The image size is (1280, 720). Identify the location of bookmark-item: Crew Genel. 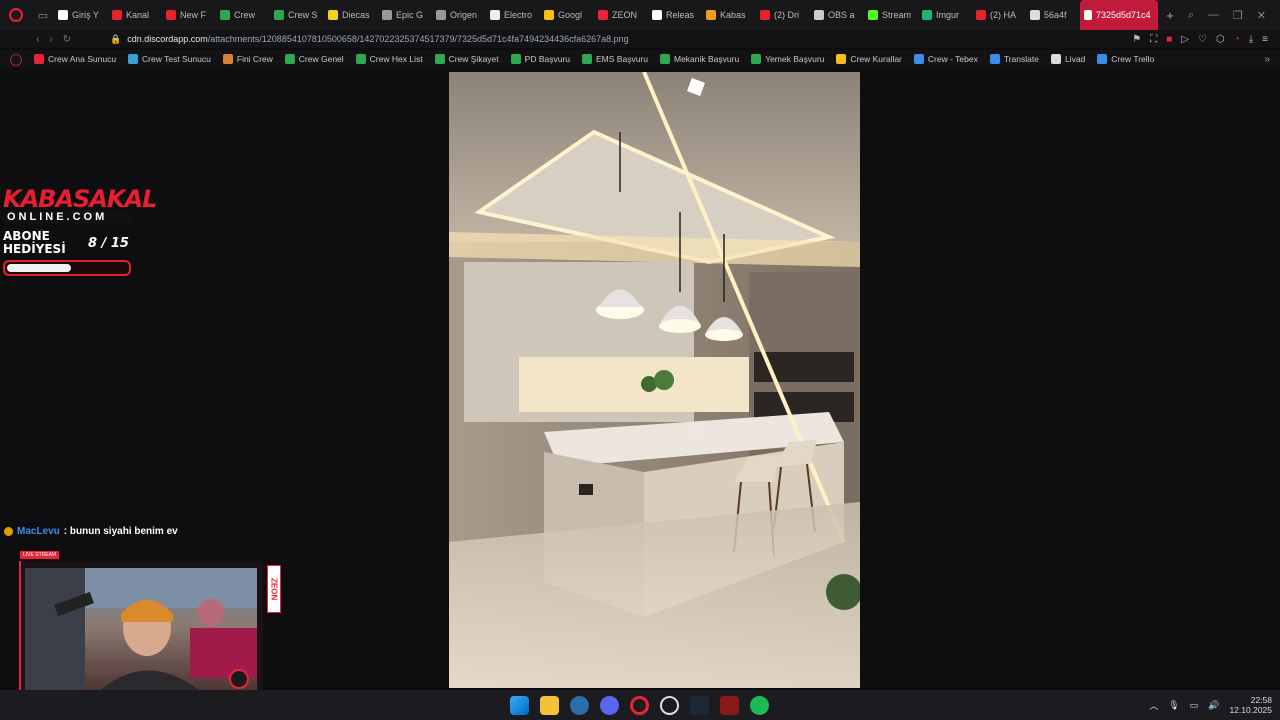
(314, 59).